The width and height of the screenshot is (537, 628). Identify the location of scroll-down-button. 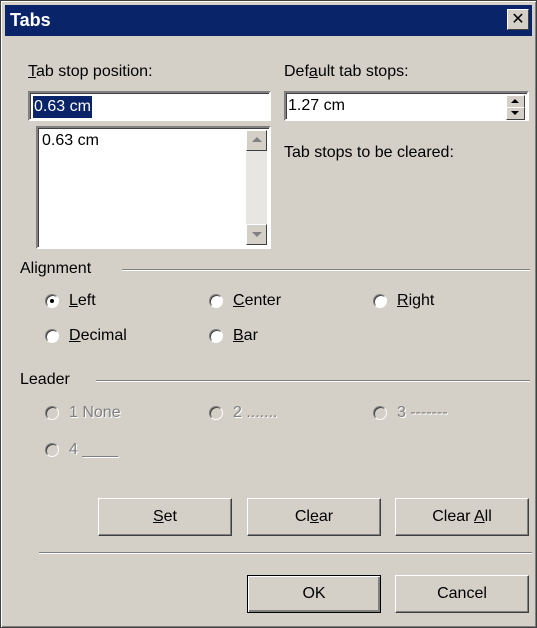
(256, 234).